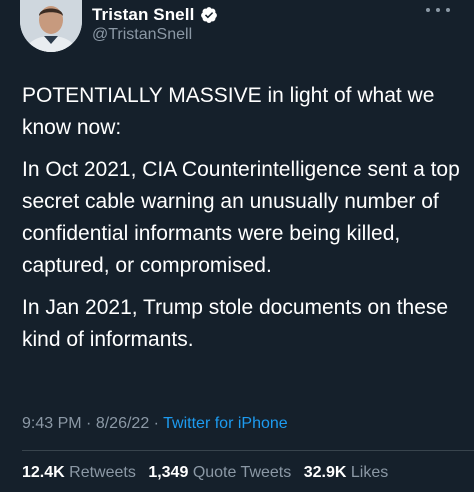  Describe the element at coordinates (143, 15) in the screenshot. I see `author-display-name: Tristan Snell` at that location.